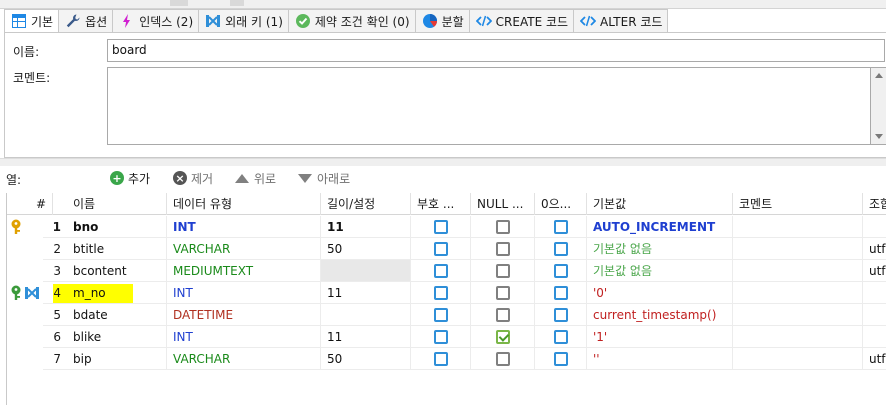  What do you see at coordinates (55, 293) in the screenshot?
I see `row-number: 4` at bounding box center [55, 293].